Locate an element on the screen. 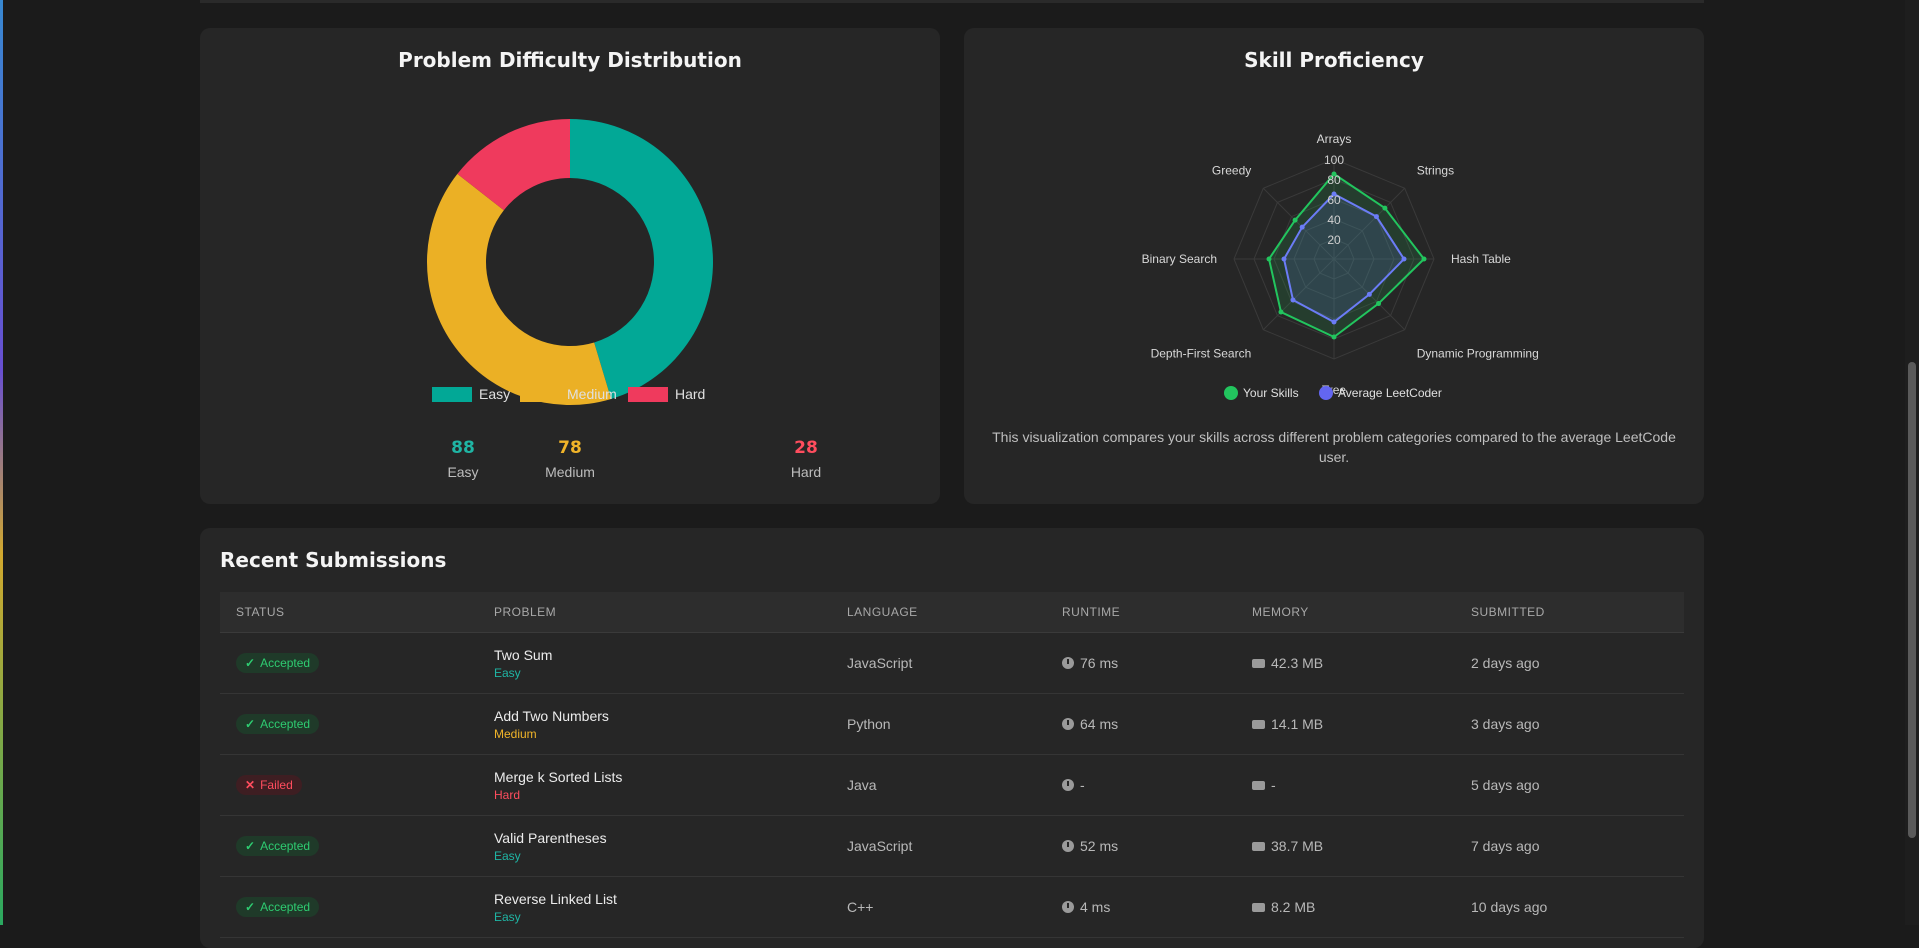 The height and width of the screenshot is (948, 1919). legend-your-skills: Your Skills is located at coordinates (1261, 393).